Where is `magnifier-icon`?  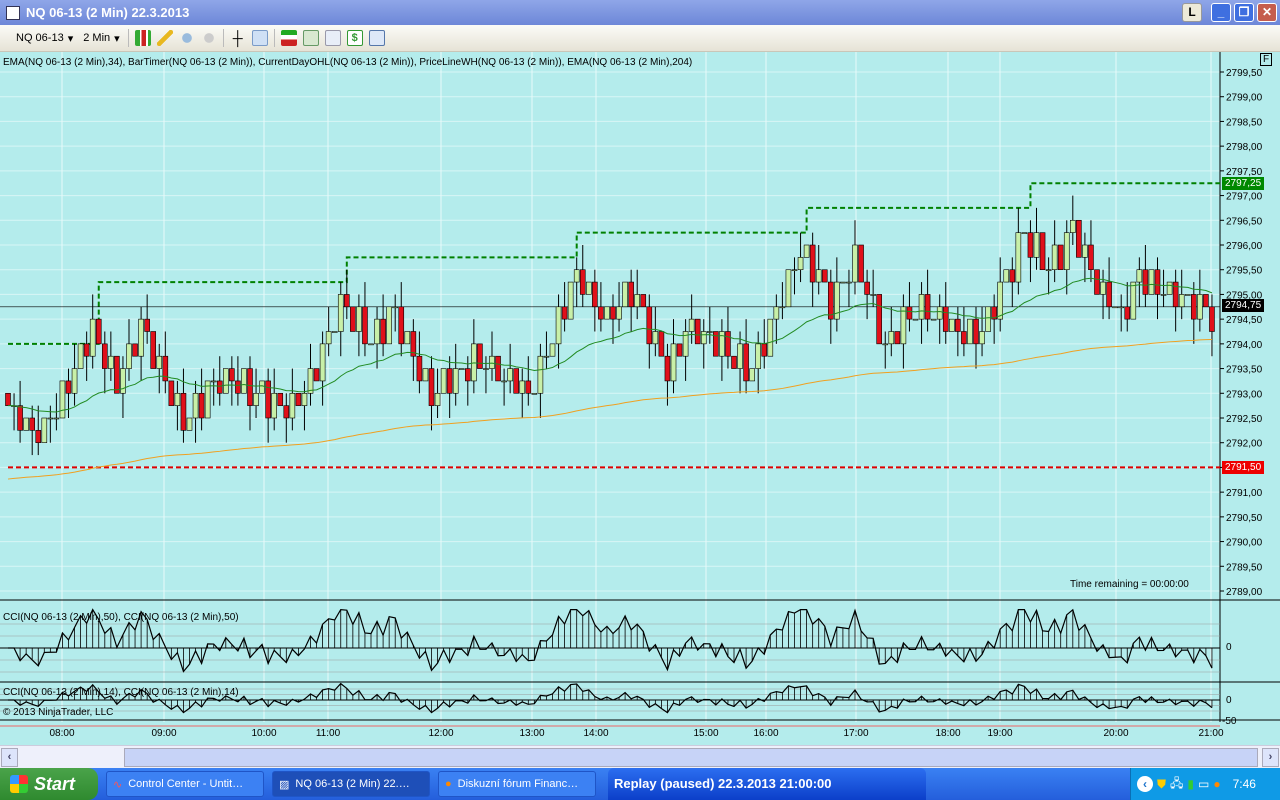
magnifier-icon is located at coordinates (259, 38).